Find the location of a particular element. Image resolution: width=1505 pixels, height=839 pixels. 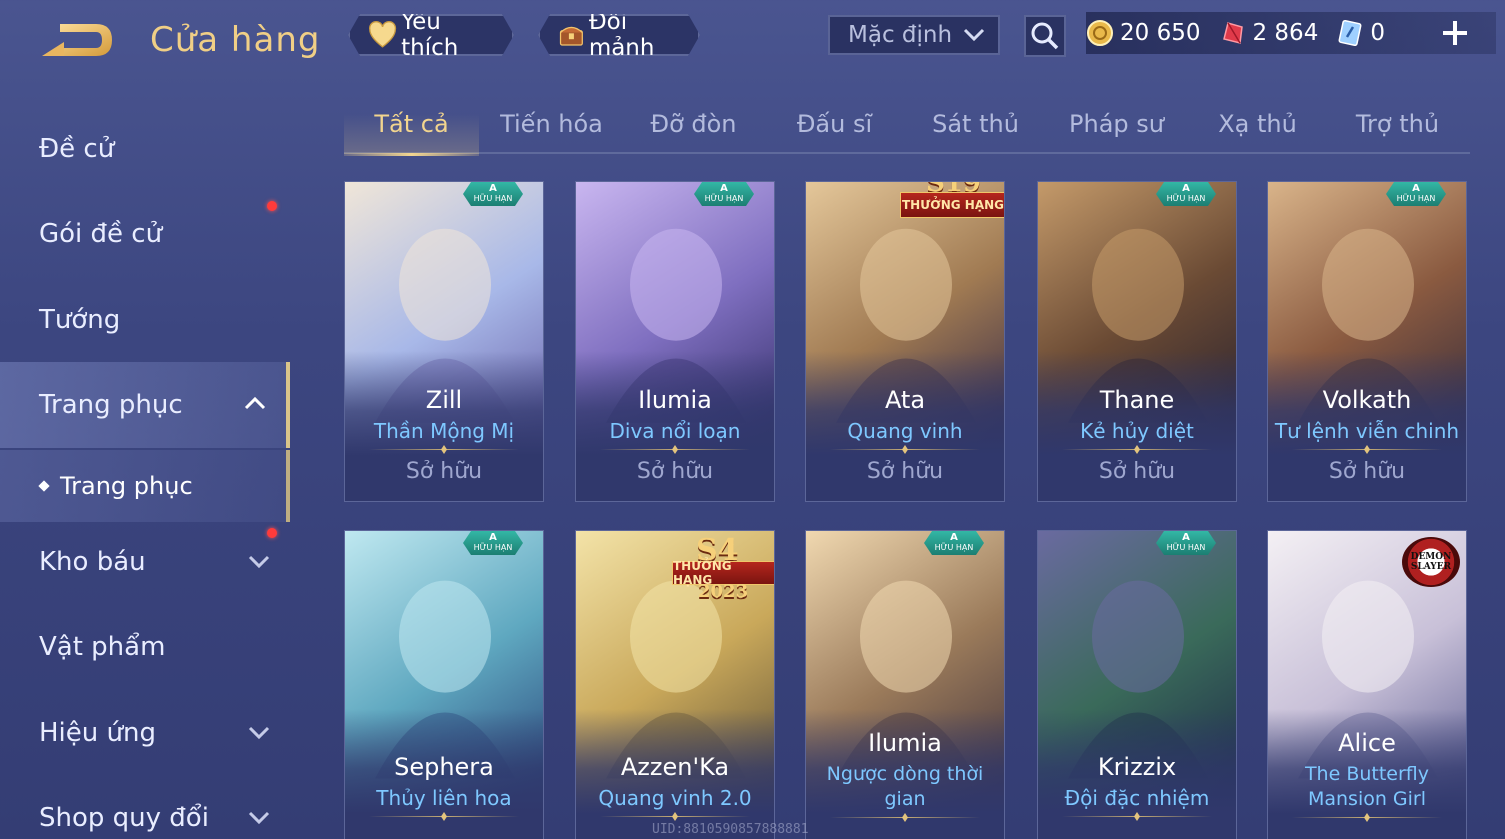

currency-bar: 20 650 2 864 0 is located at coordinates (1291, 33).